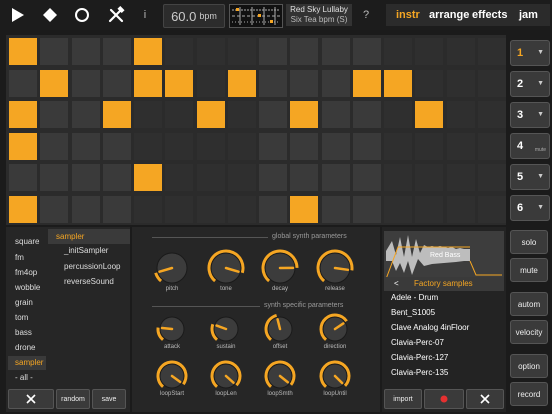 The image size is (552, 414). What do you see at coordinates (444, 399) in the screenshot?
I see `record-sample-button` at bounding box center [444, 399].